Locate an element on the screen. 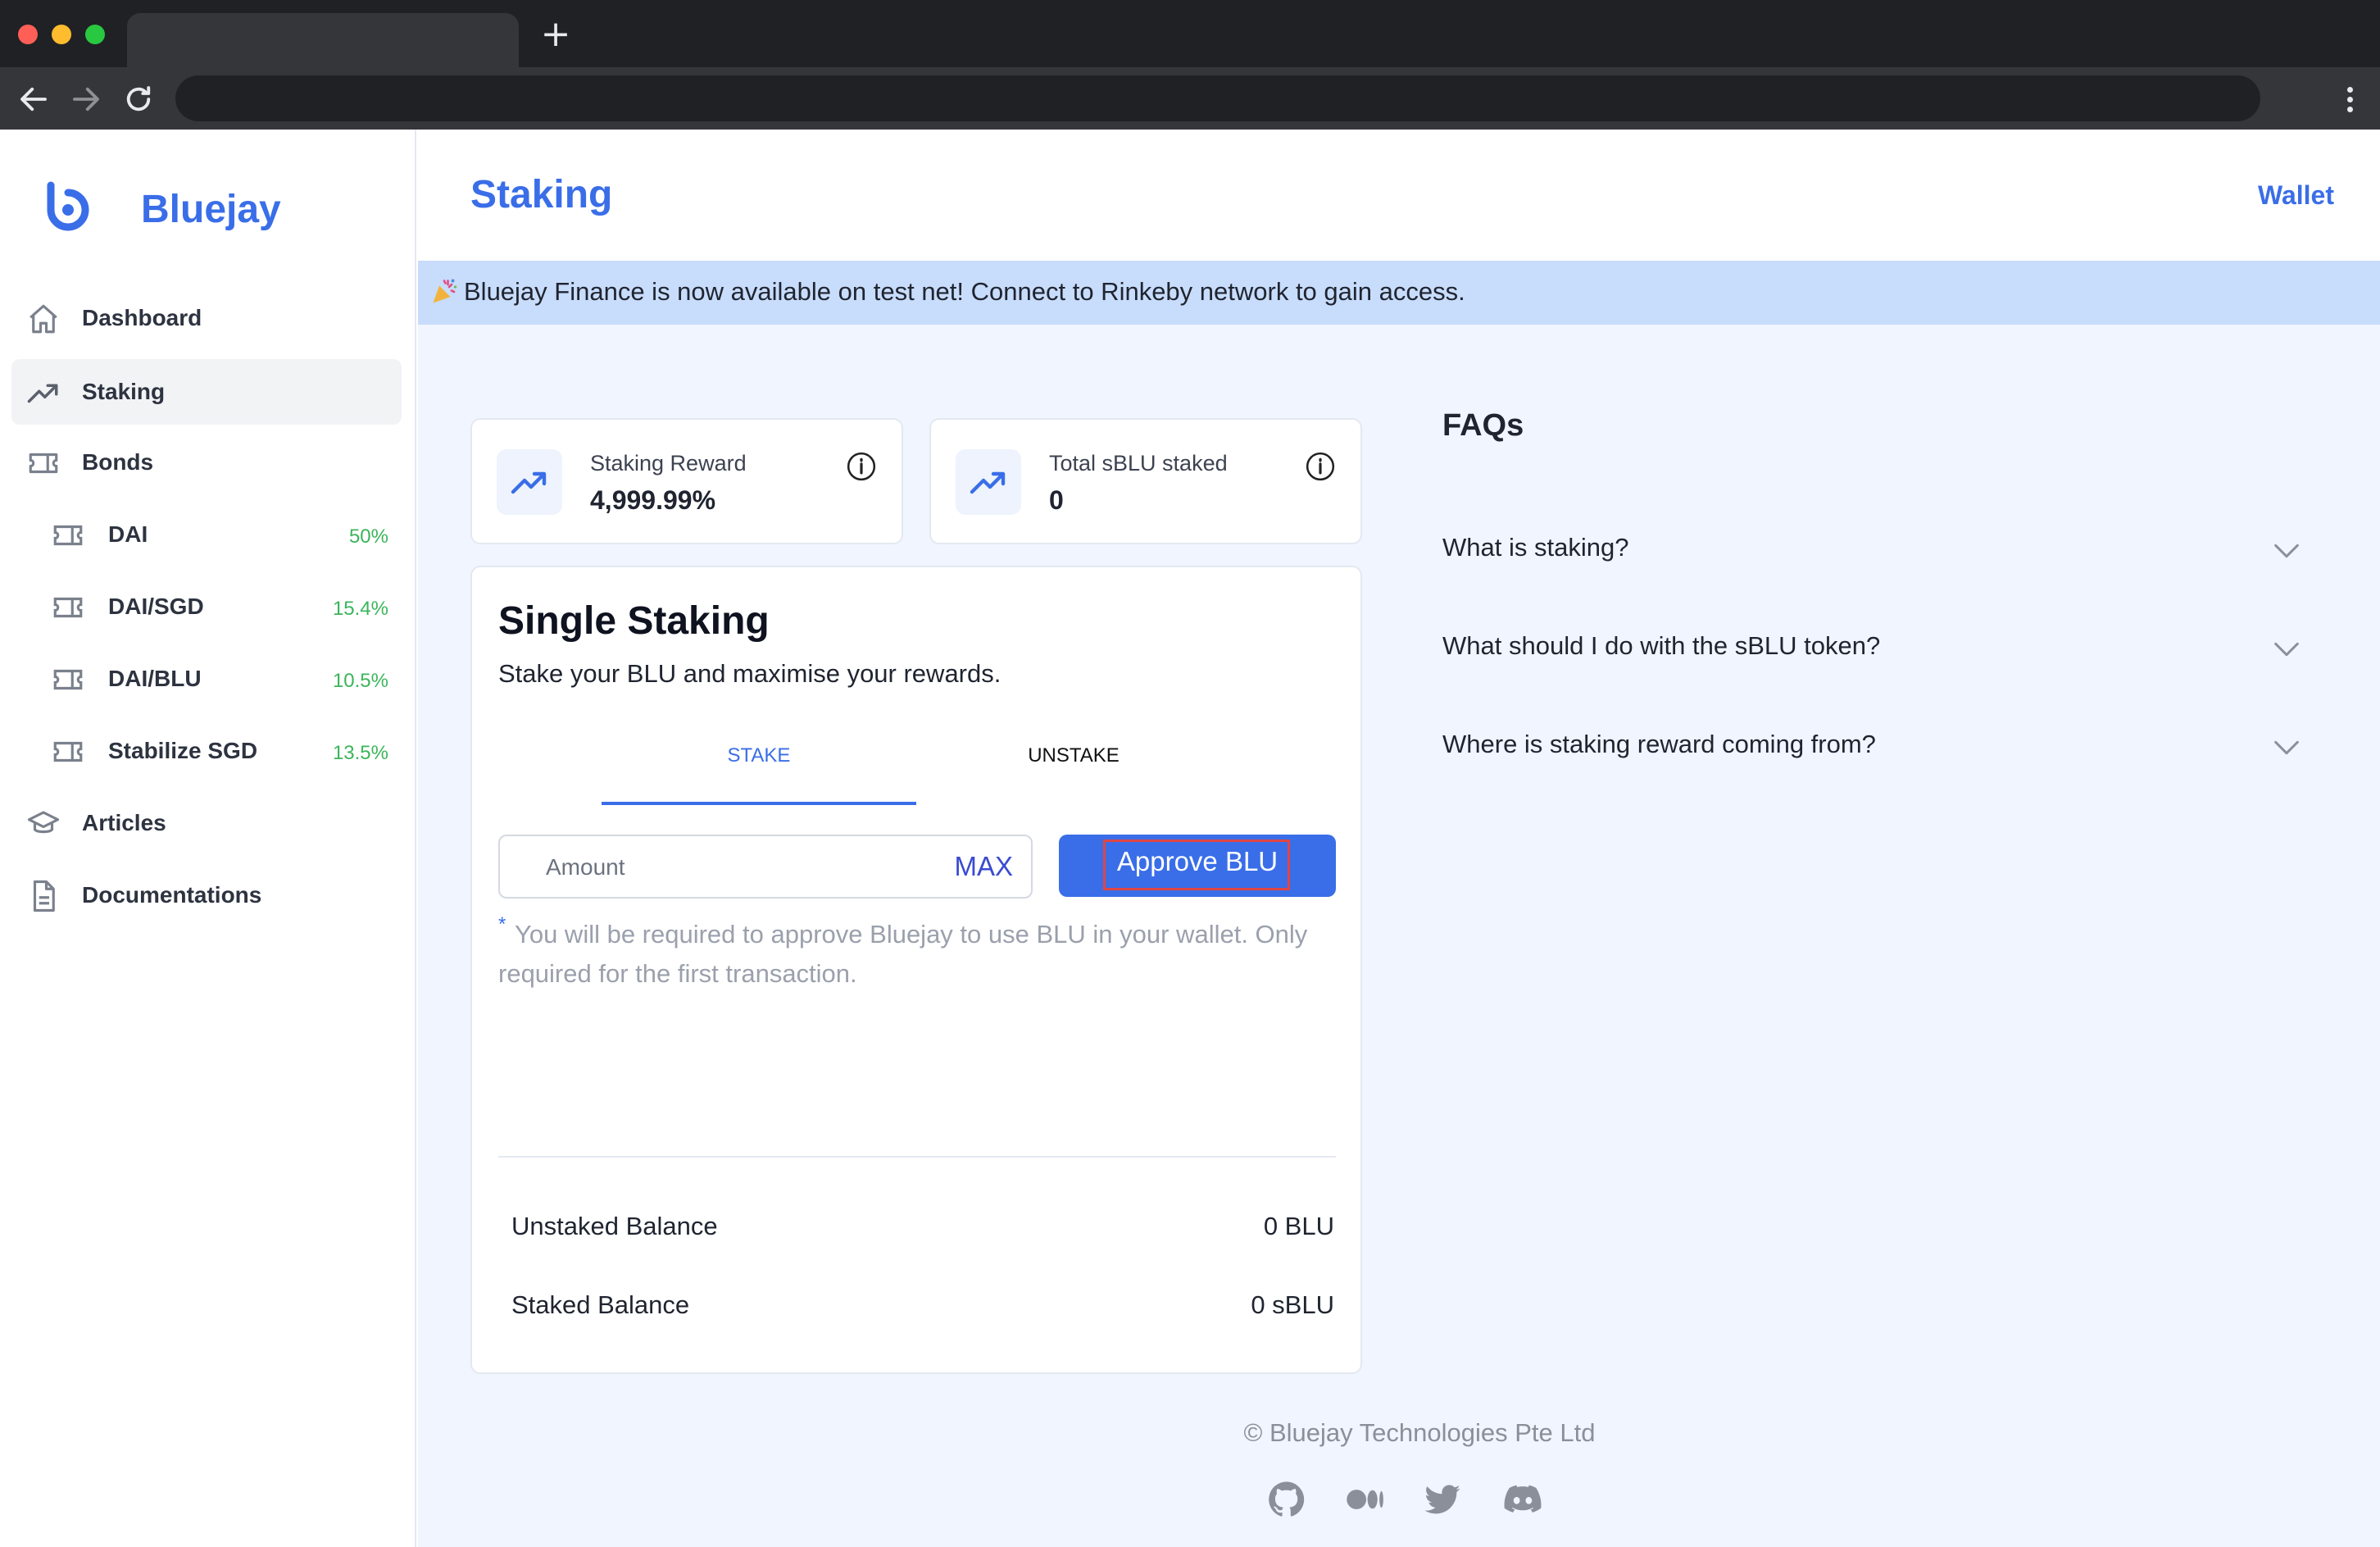  faq-item: Where is staking reward coming from? is located at coordinates (1873, 746).